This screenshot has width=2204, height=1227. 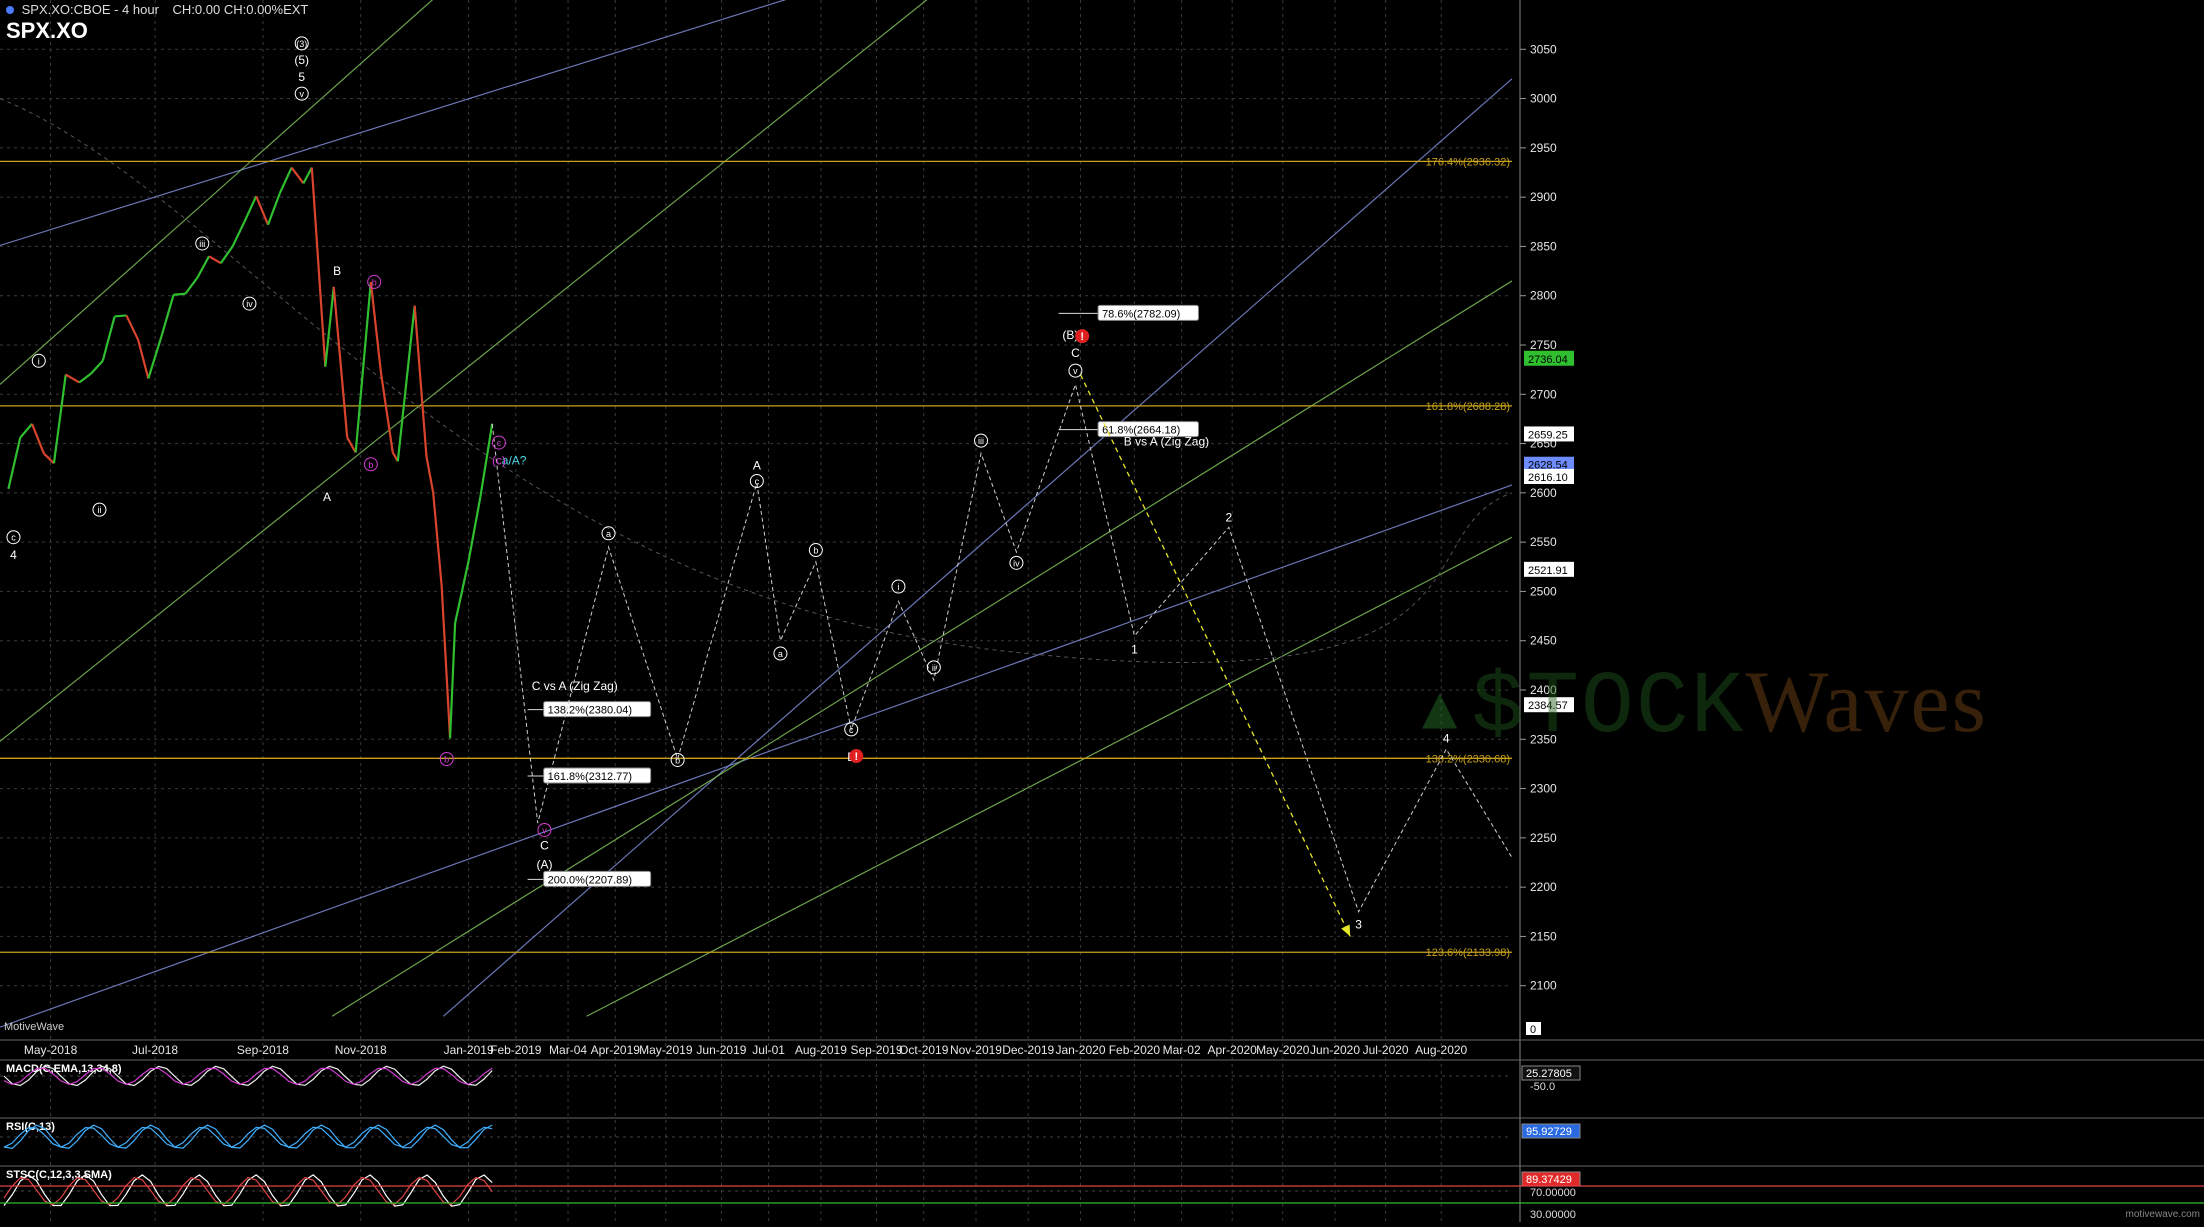 I want to click on y-tick-label: 2900, so click(x=1543, y=197).